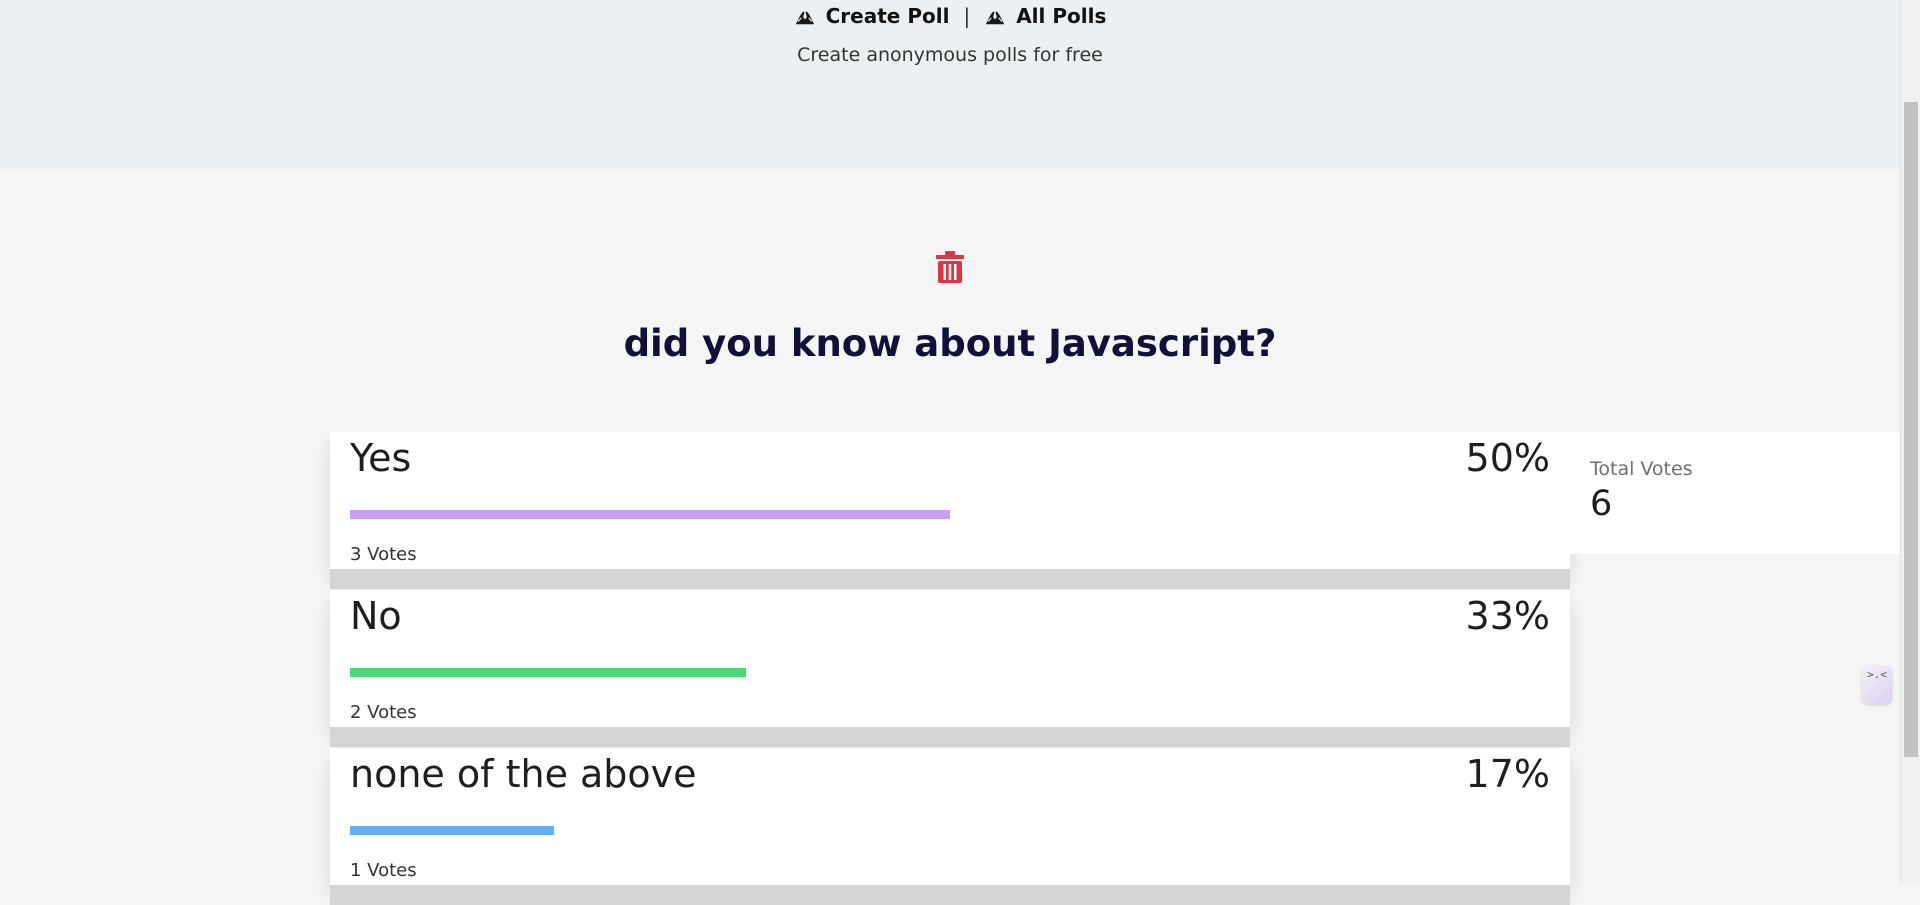  Describe the element at coordinates (1601, 504) in the screenshot. I see `total-votes-value: 6` at that location.